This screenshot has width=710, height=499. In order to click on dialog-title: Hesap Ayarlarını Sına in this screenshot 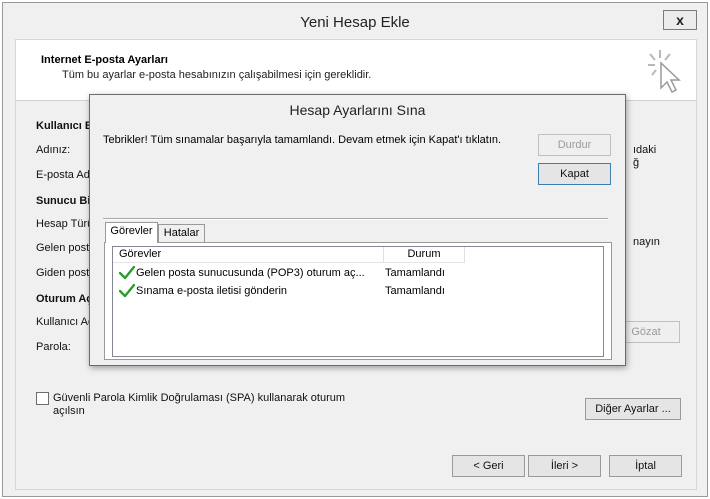, I will do `click(357, 110)`.